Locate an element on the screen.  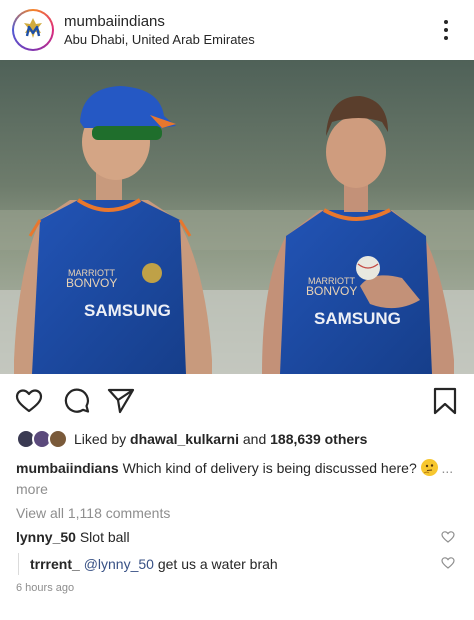
heart-icon is located at coordinates (29, 401).